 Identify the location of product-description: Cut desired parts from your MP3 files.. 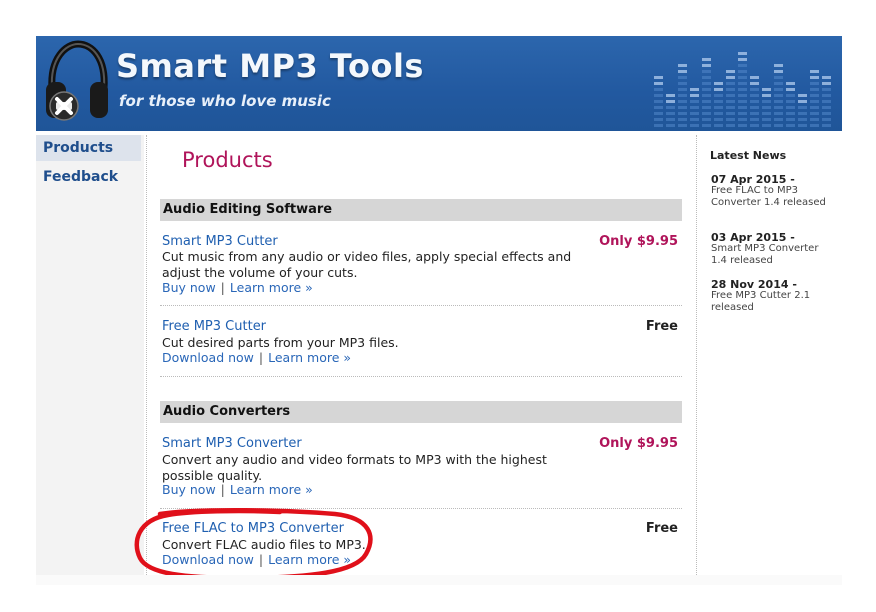
(280, 342).